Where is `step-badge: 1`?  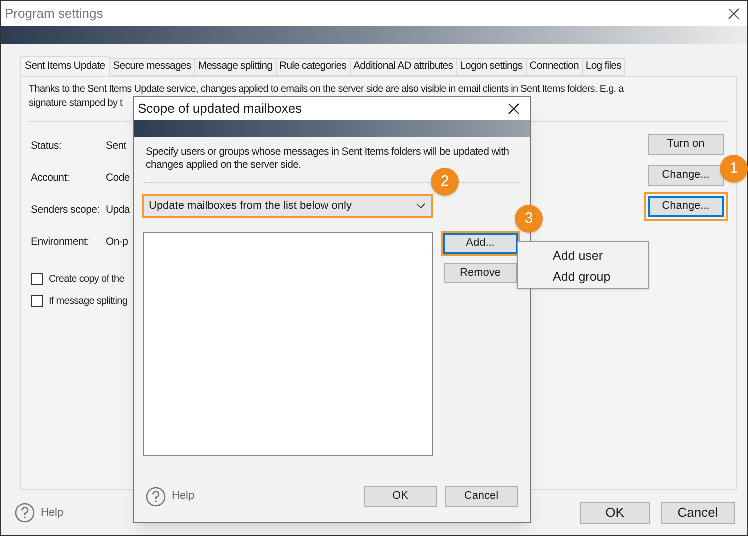 step-badge: 1 is located at coordinates (734, 169).